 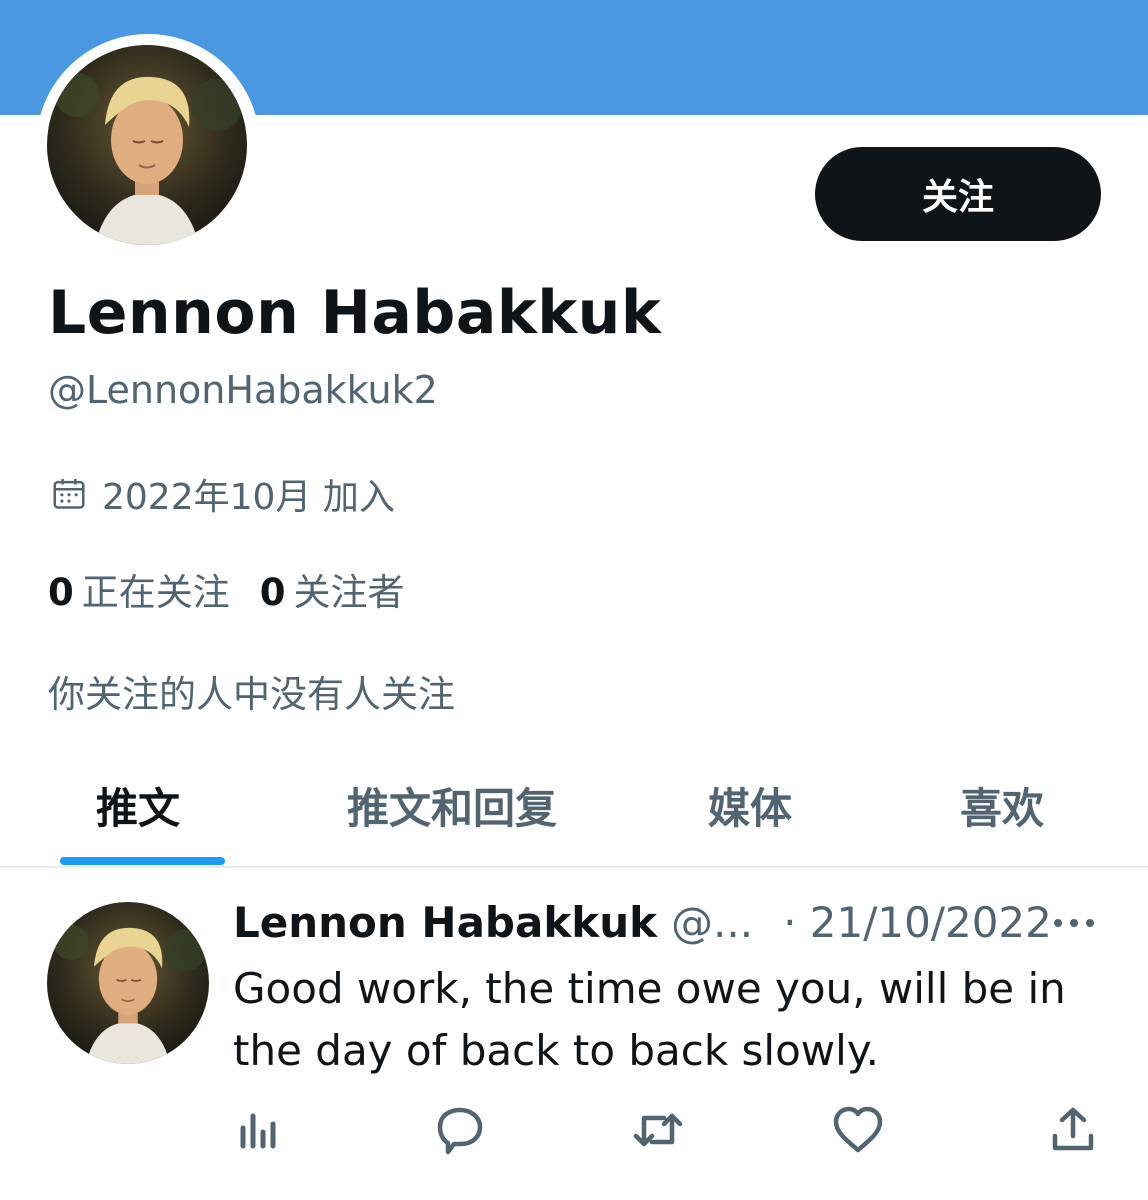 I want to click on tweet-avatar, so click(x=128, y=983).